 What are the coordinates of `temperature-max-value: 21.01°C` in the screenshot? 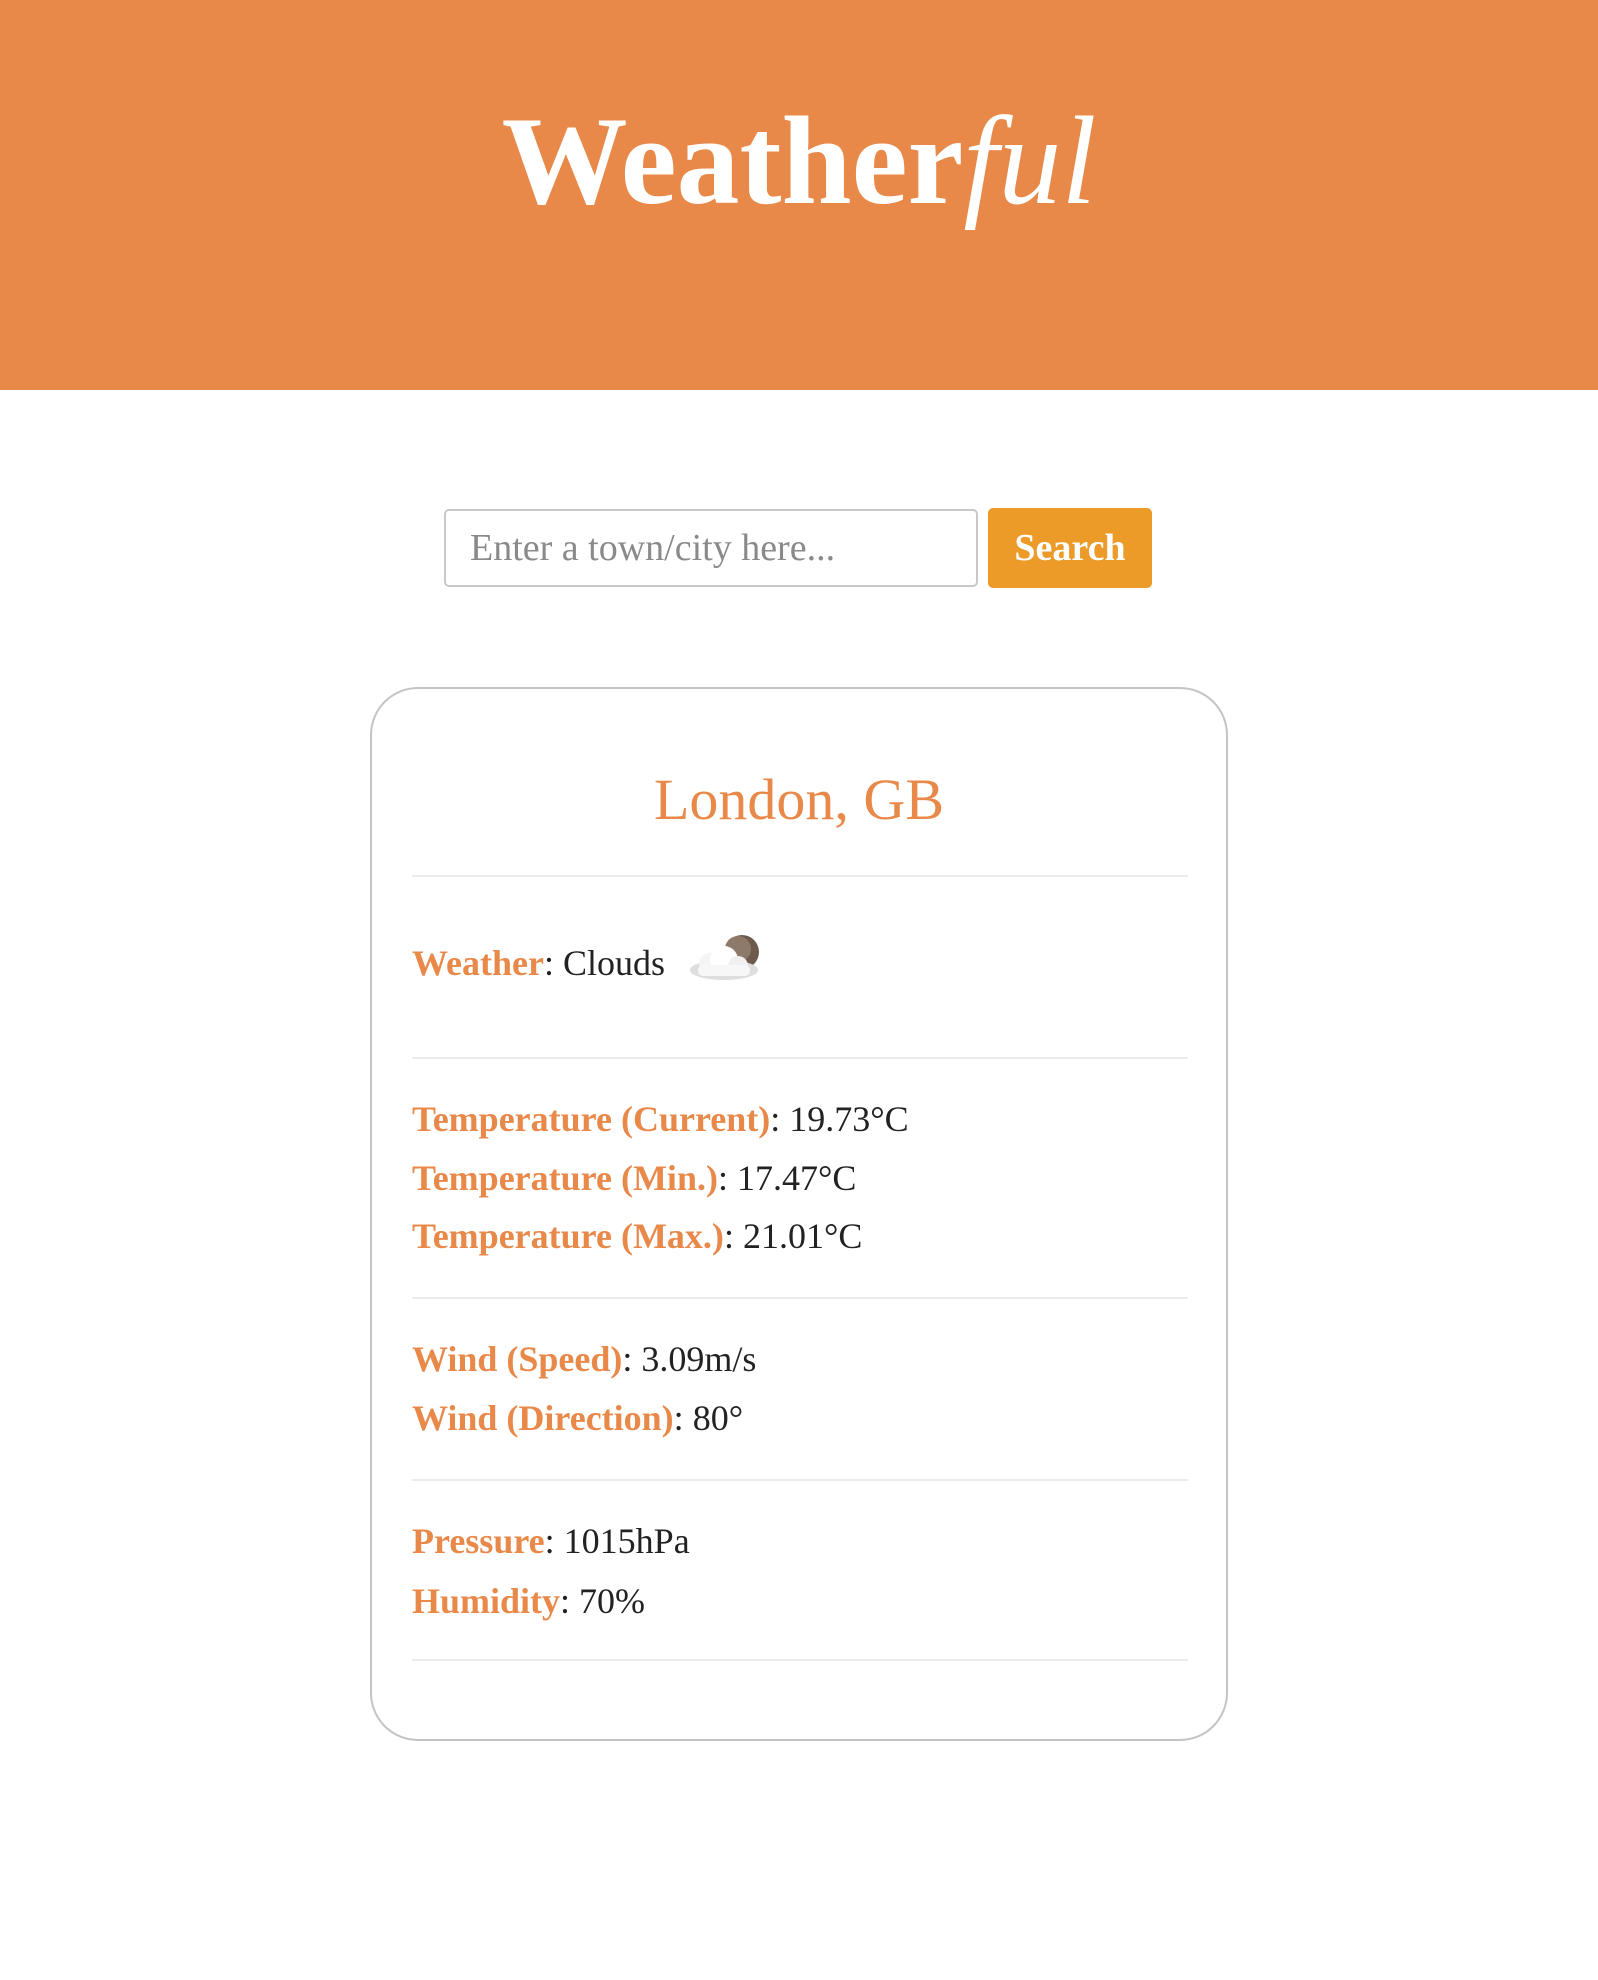 It's located at (802, 1236).